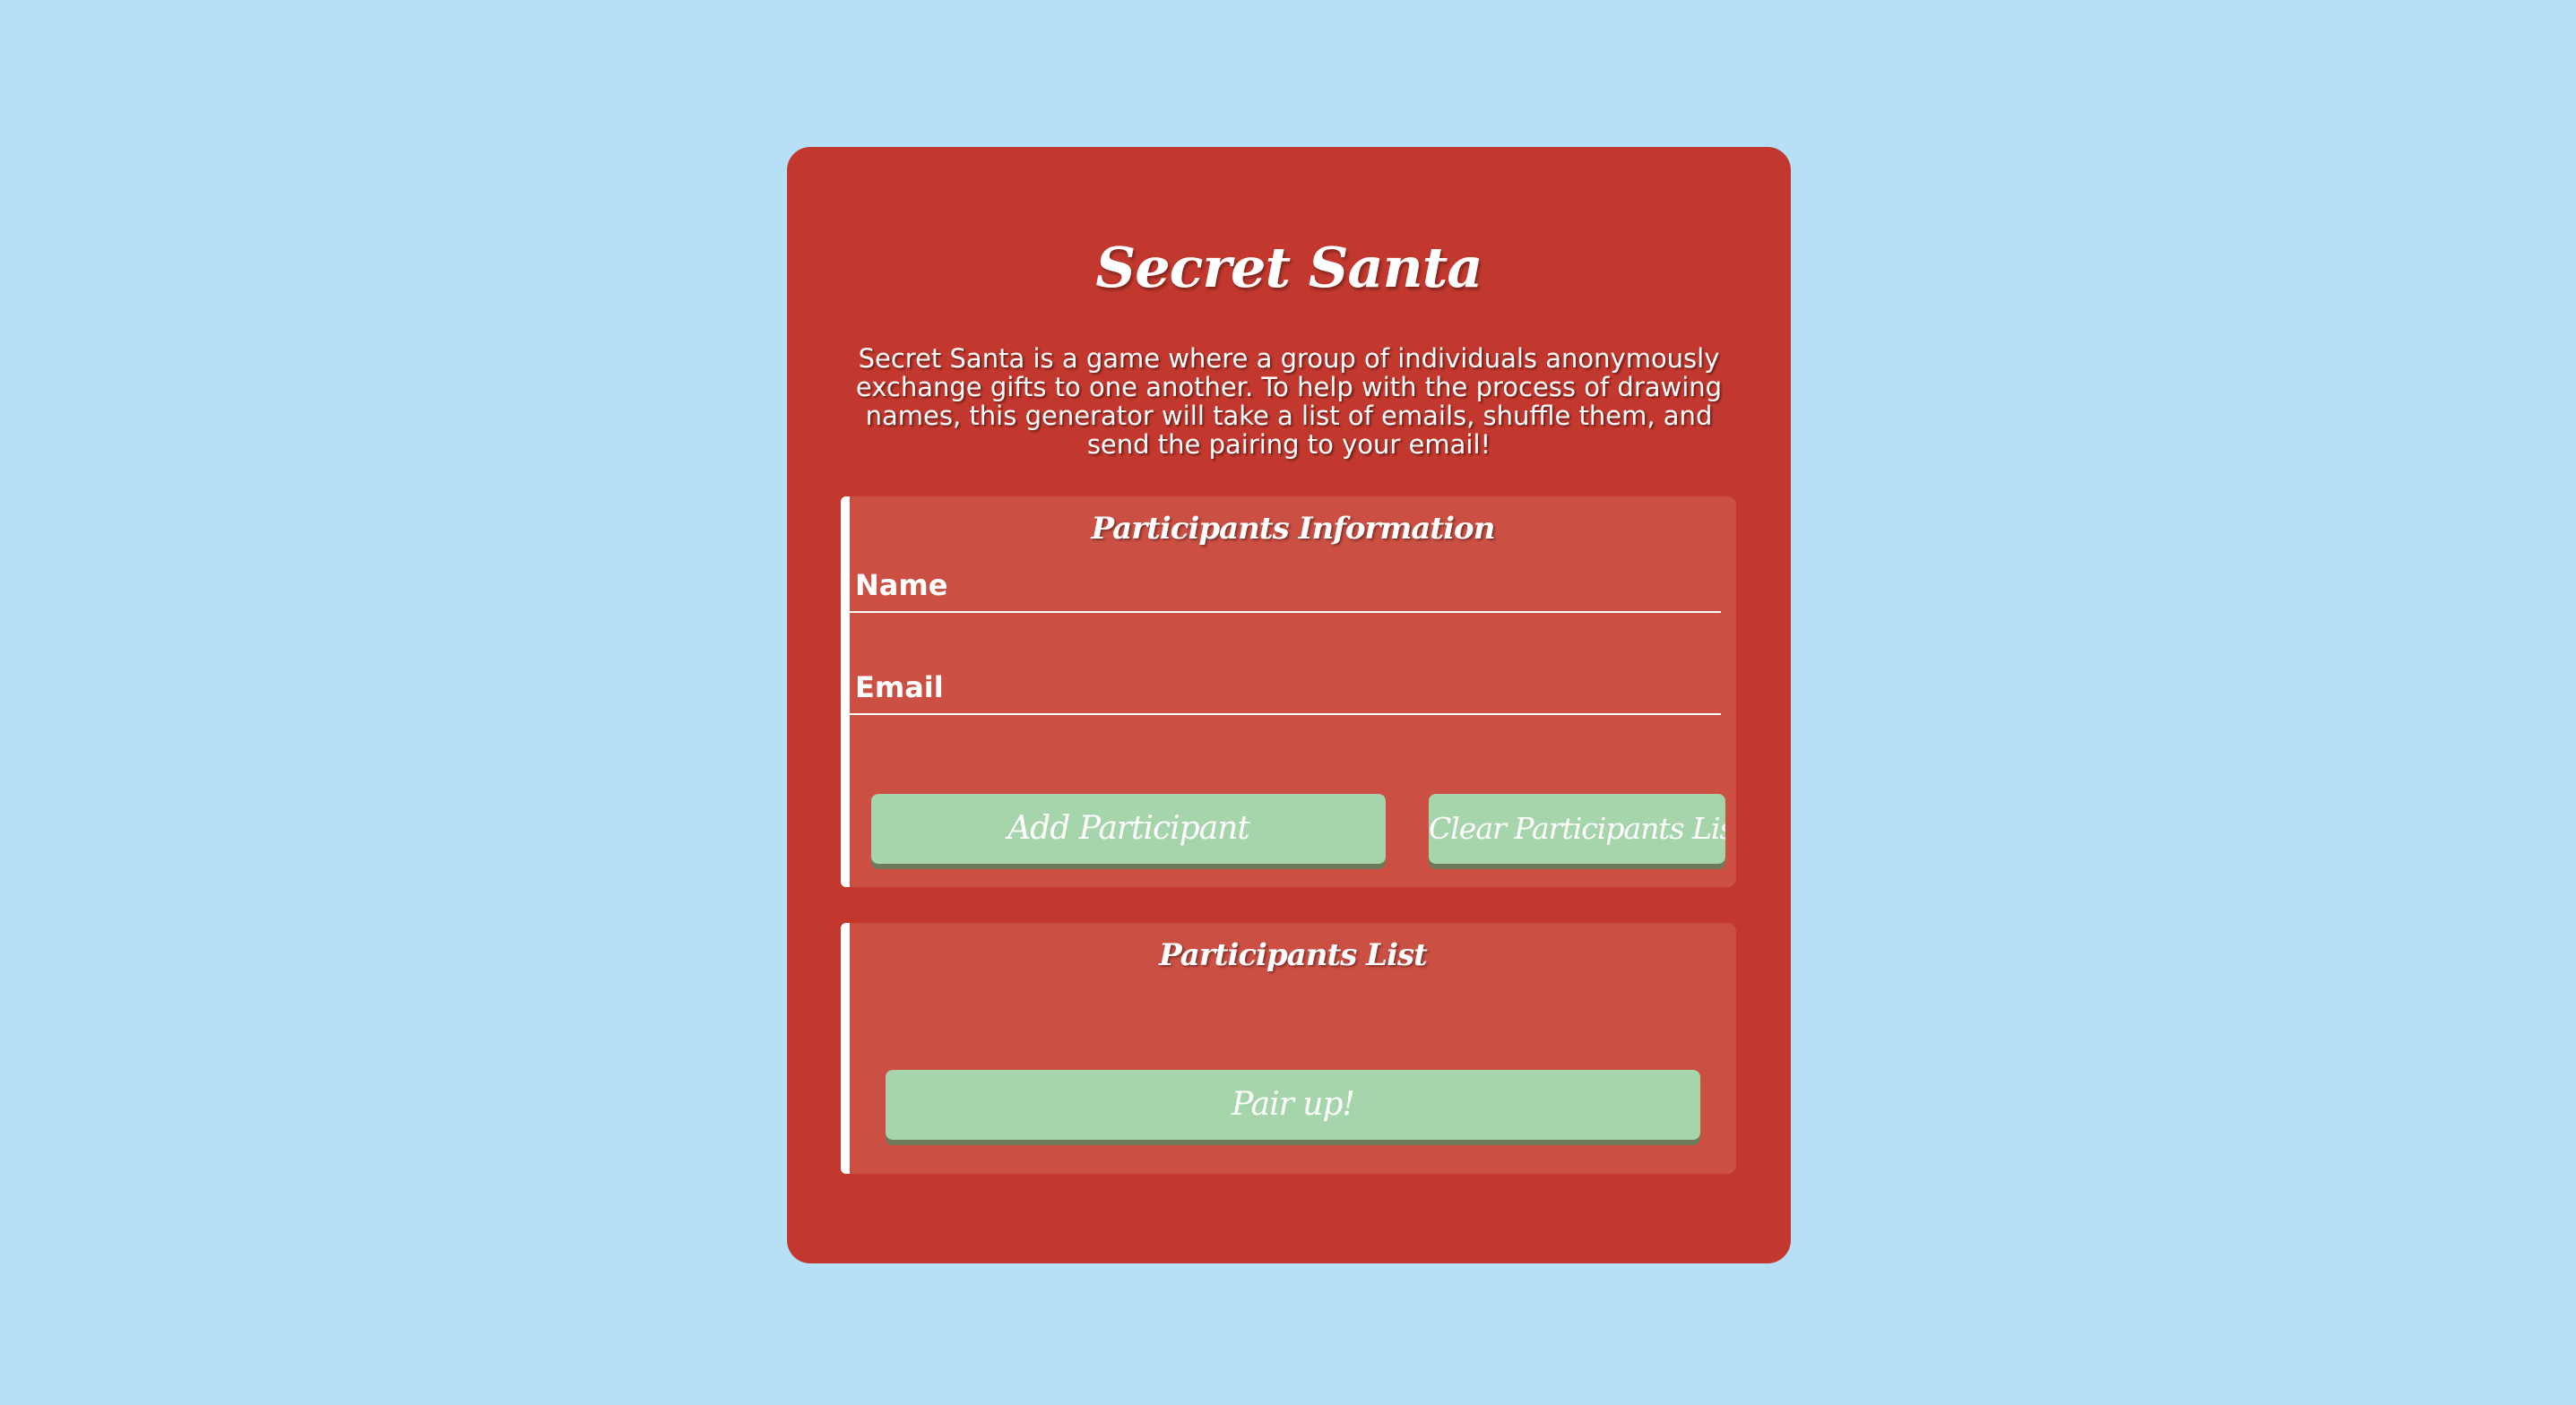  I want to click on name-input, so click(1285, 585).